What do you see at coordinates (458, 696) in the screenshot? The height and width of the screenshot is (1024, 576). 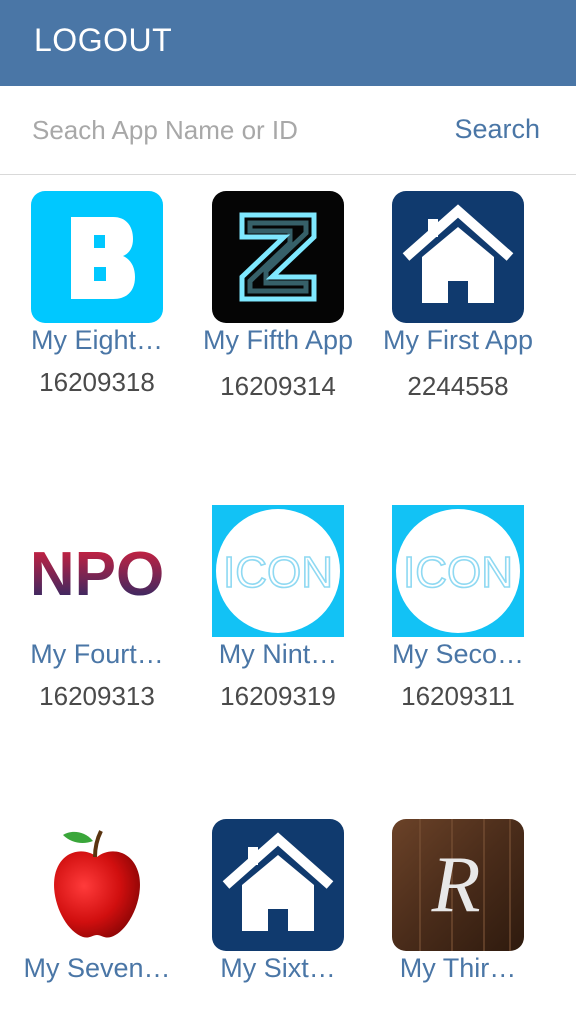 I see `app-id: 16209311` at bounding box center [458, 696].